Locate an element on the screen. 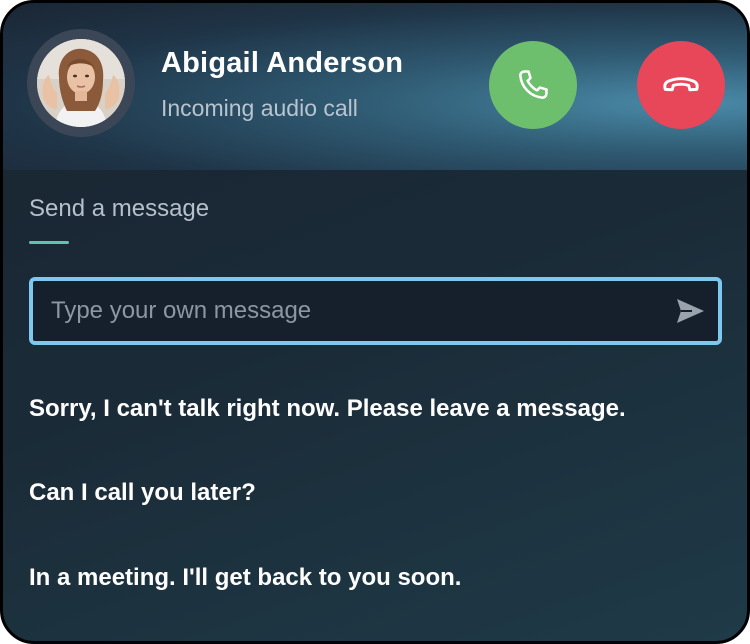  avatar-photo is located at coordinates (81, 83).